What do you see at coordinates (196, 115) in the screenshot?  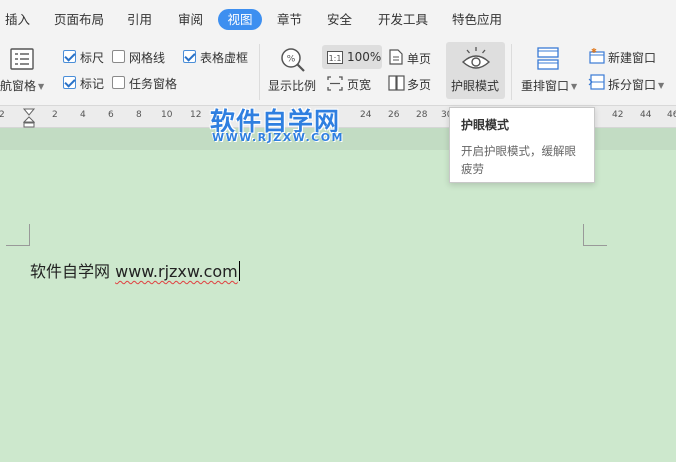 I see `ruler-number: 12` at bounding box center [196, 115].